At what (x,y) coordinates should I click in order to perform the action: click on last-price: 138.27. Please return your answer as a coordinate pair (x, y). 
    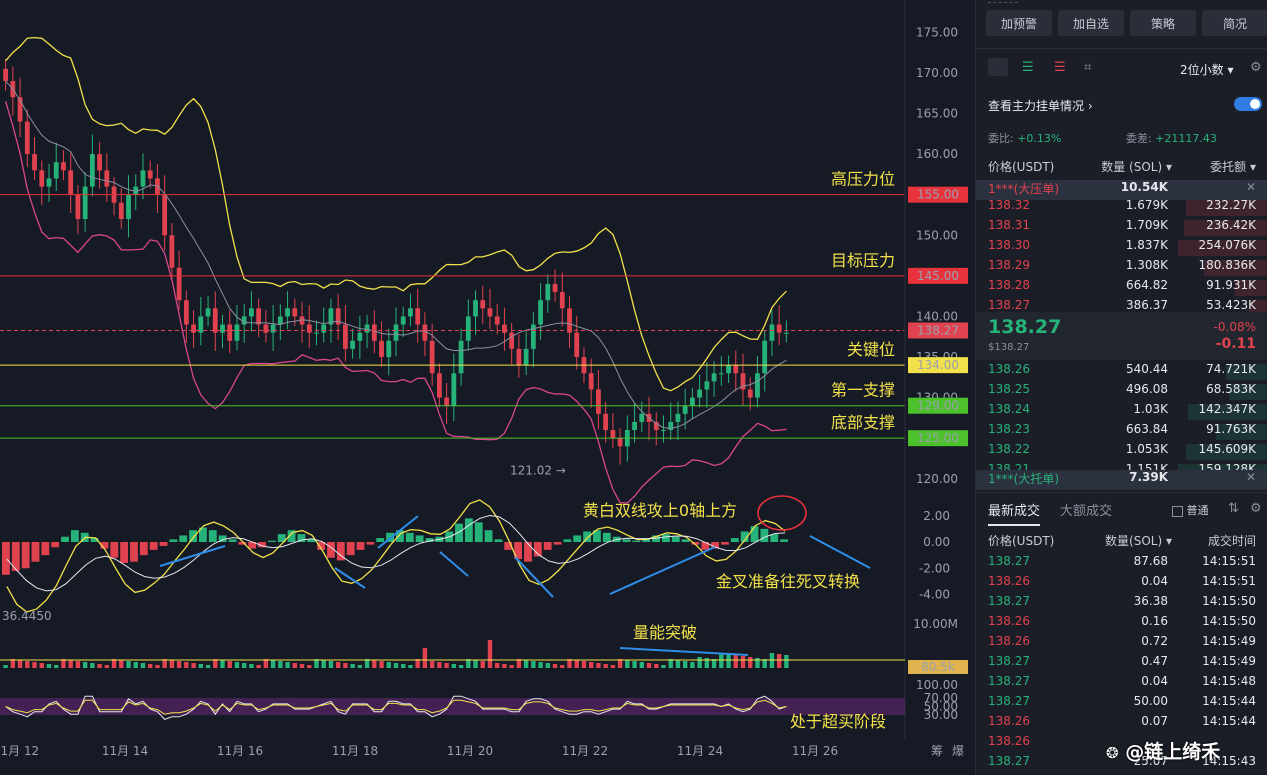
    Looking at the image, I should click on (1025, 327).